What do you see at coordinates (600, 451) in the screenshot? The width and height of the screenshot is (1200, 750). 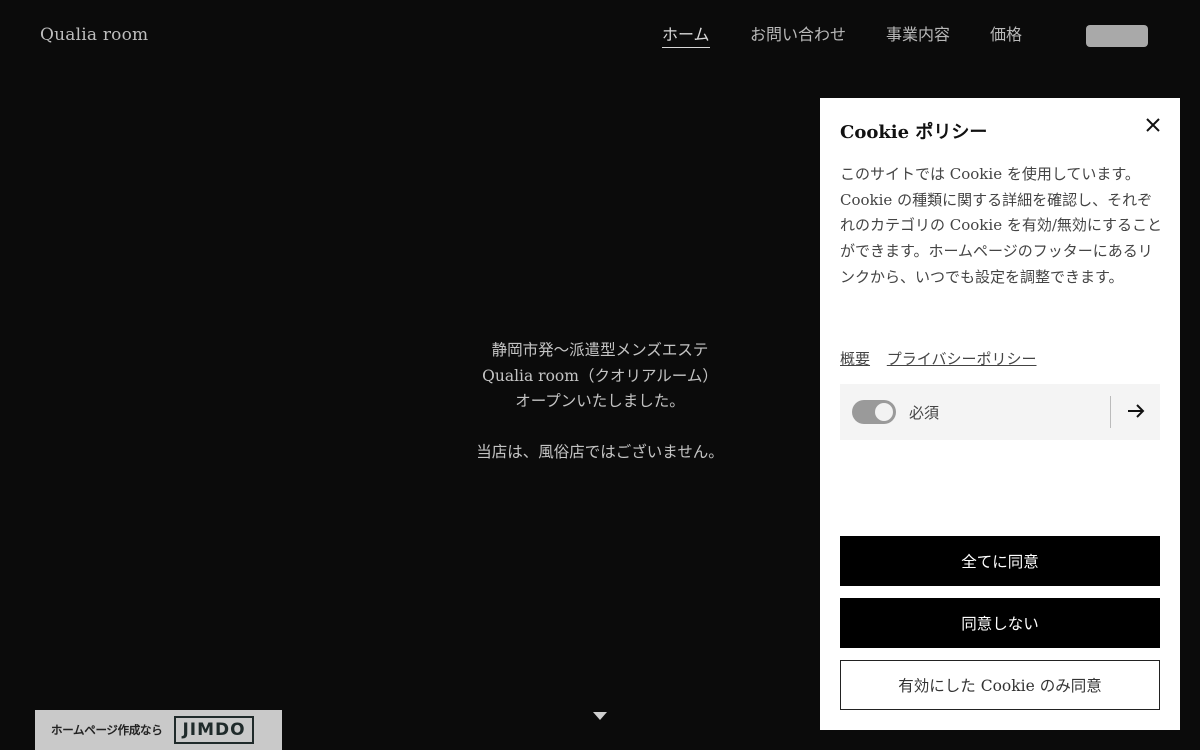 I see `hero-line: 当店は、風俗店ではございません。` at bounding box center [600, 451].